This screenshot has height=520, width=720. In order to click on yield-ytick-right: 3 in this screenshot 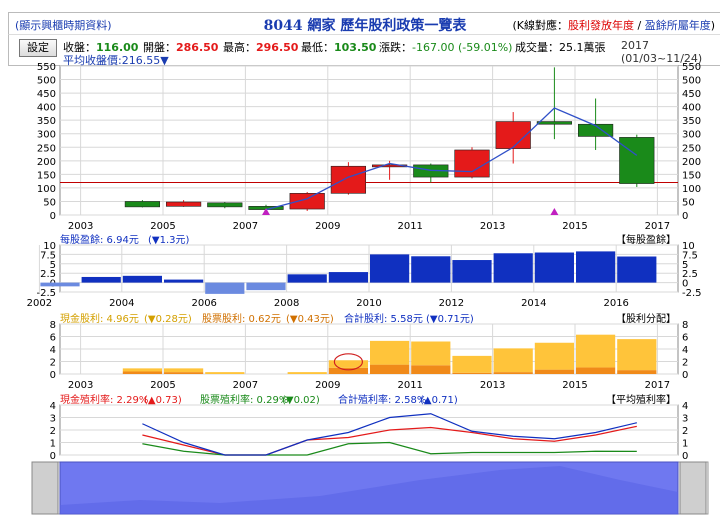, I will do `click(685, 419)`.